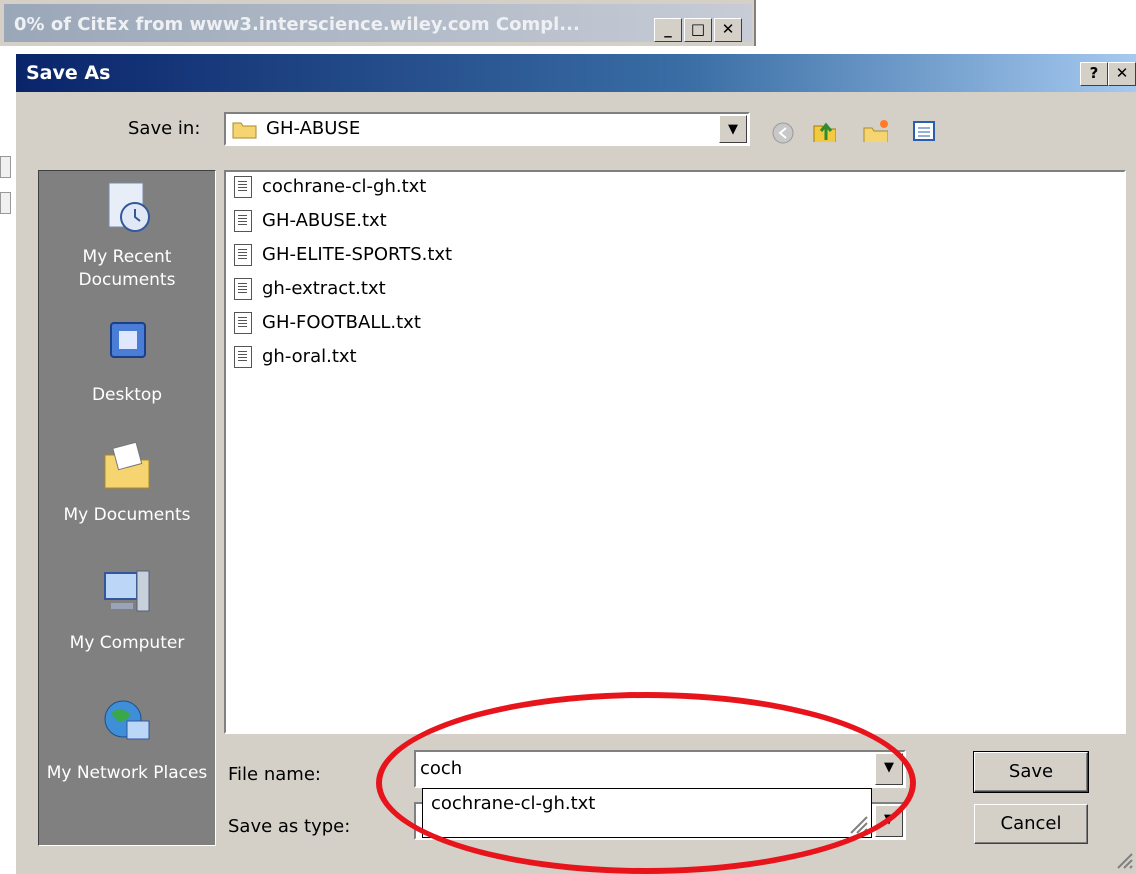 Image resolution: width=1136 pixels, height=874 pixels. Describe the element at coordinates (858, 824) in the screenshot. I see `resize-grip-icon` at that location.